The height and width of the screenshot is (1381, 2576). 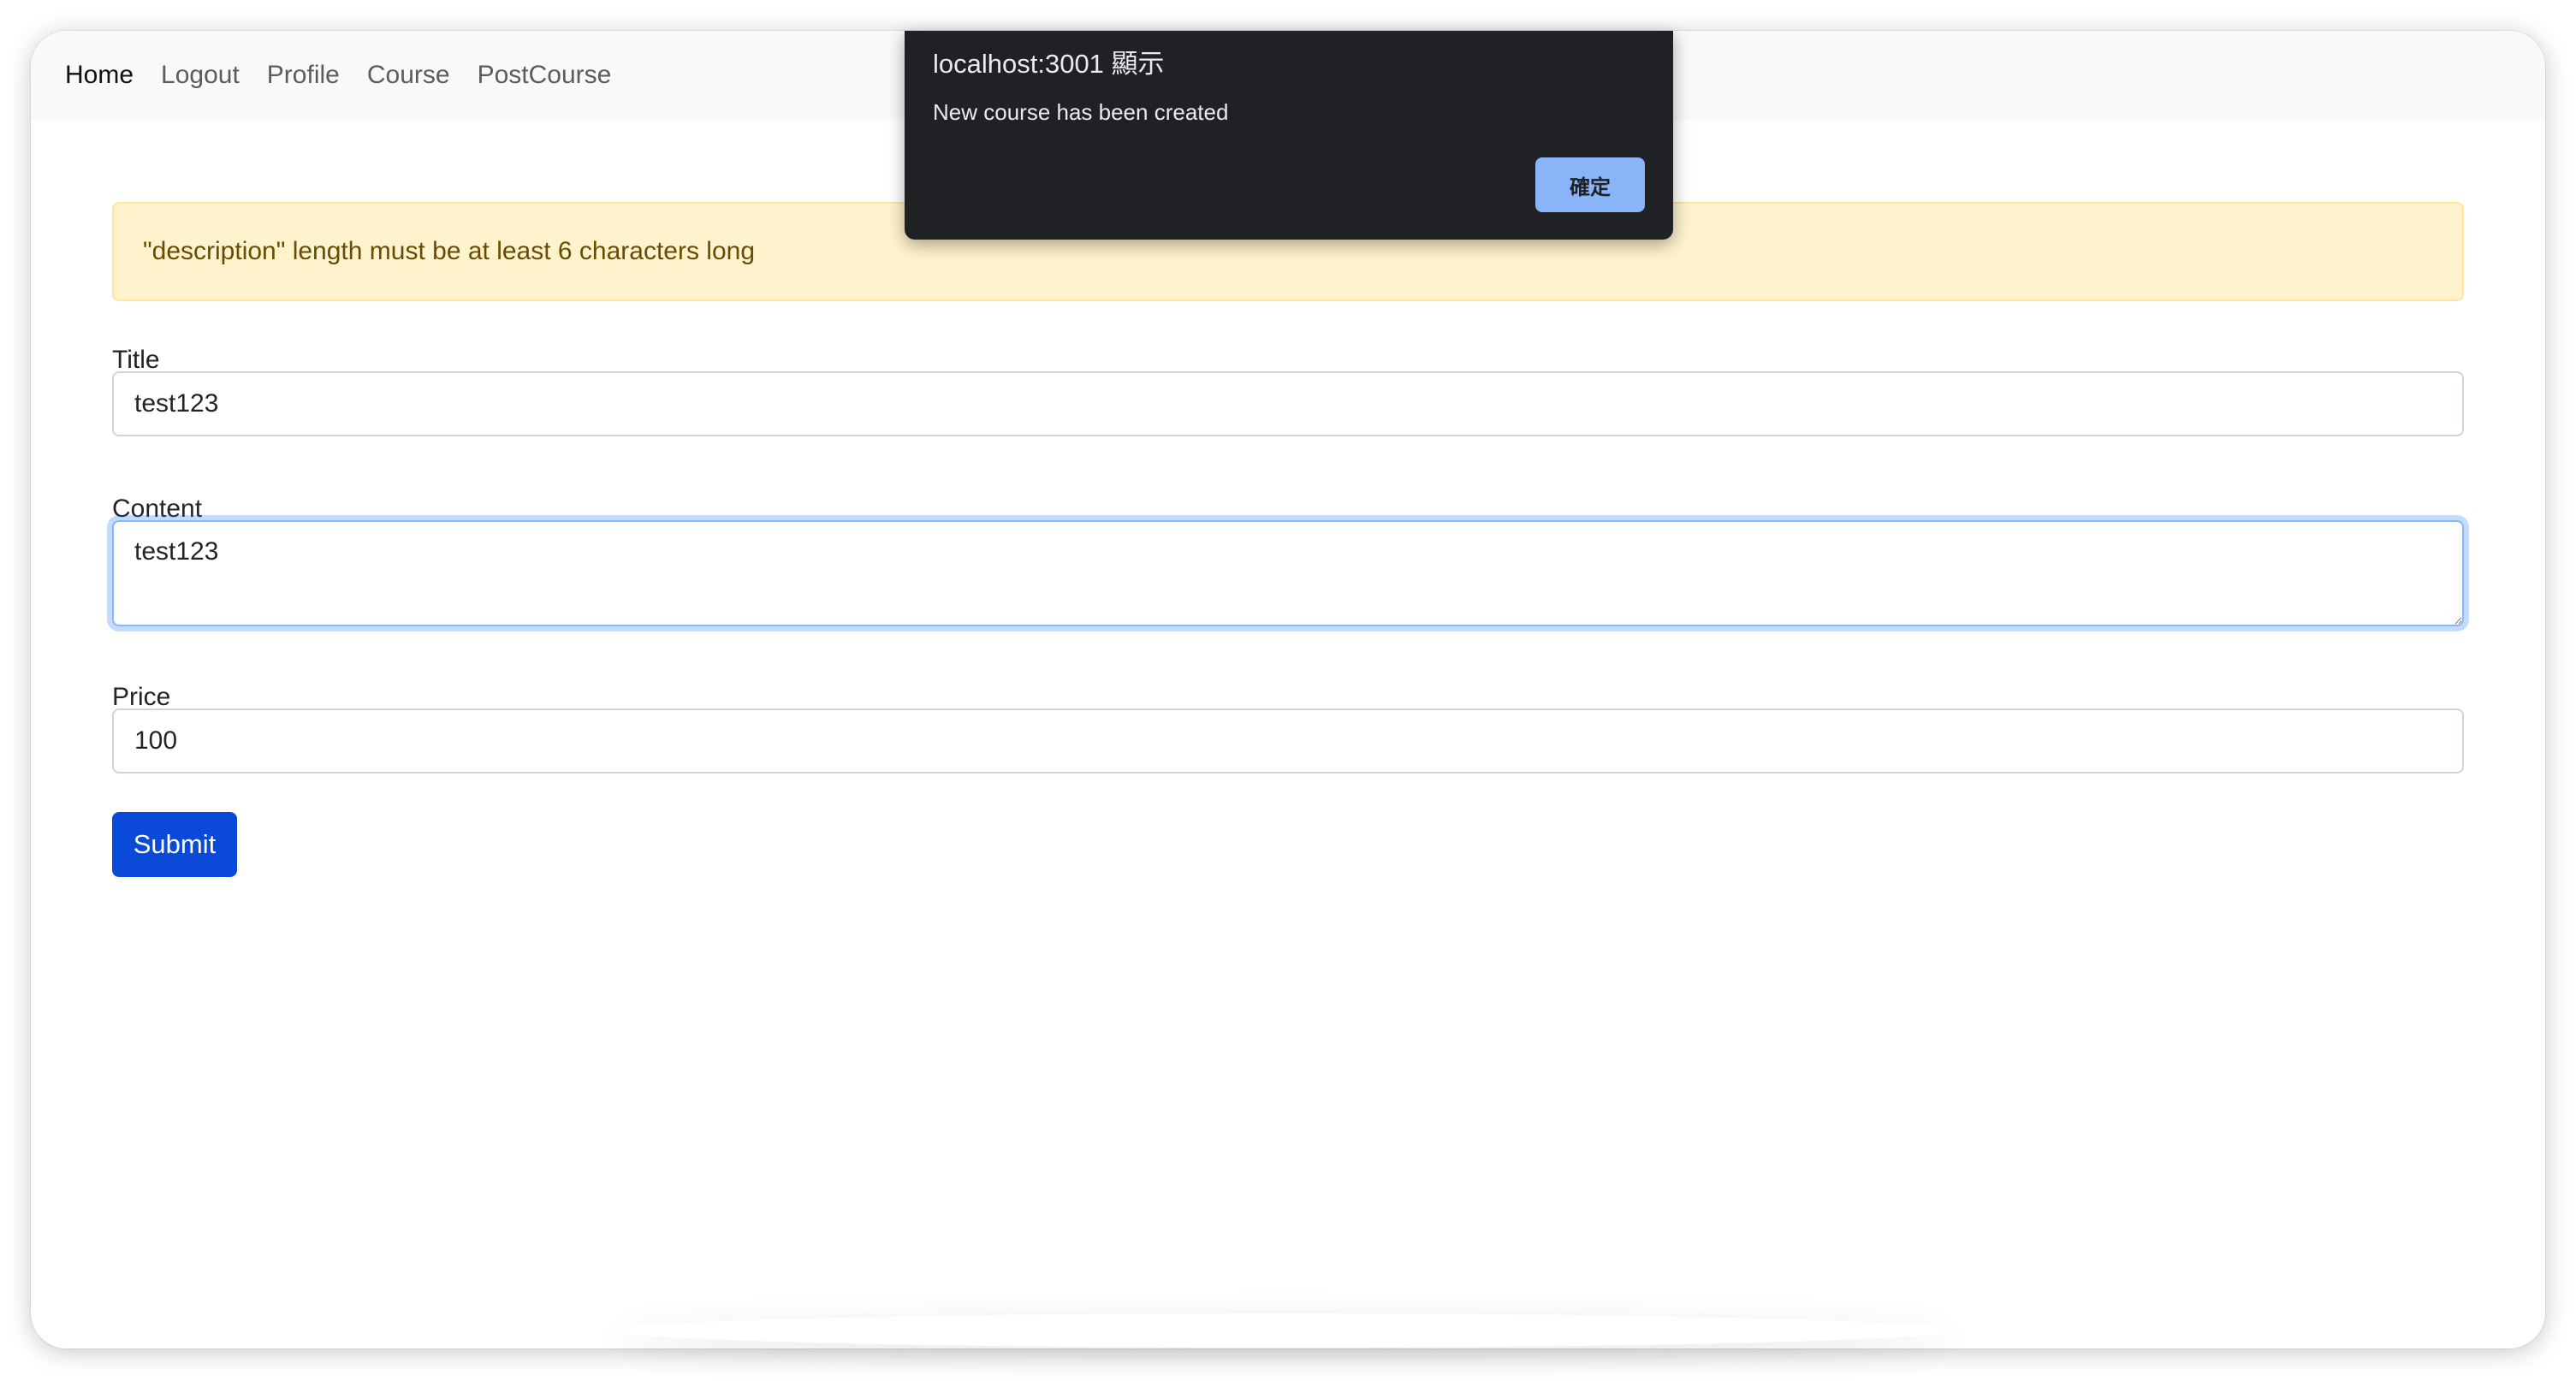 I want to click on title-label: Title, so click(x=136, y=360).